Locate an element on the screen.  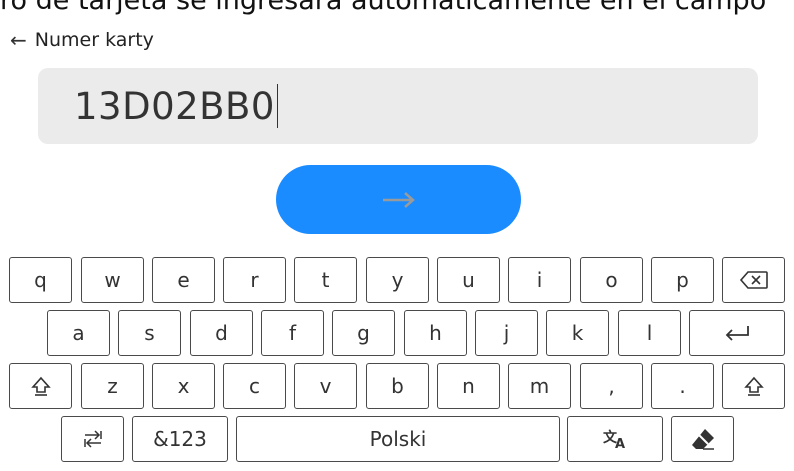
submit-button is located at coordinates (398, 199).